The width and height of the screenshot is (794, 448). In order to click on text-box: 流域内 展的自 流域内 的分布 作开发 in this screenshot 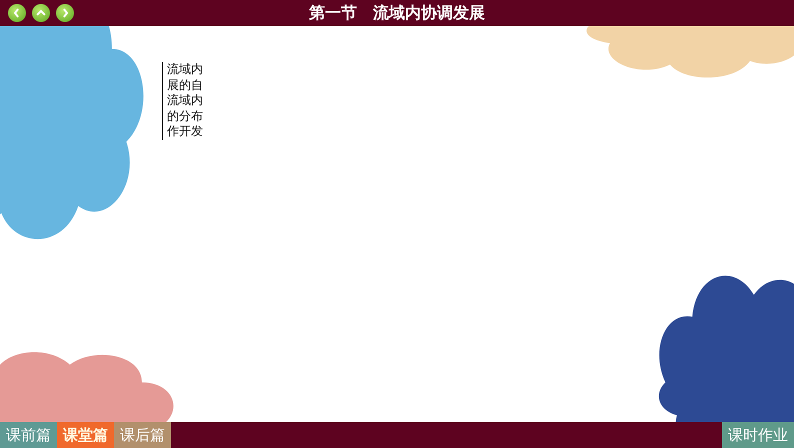, I will do `click(185, 101)`.